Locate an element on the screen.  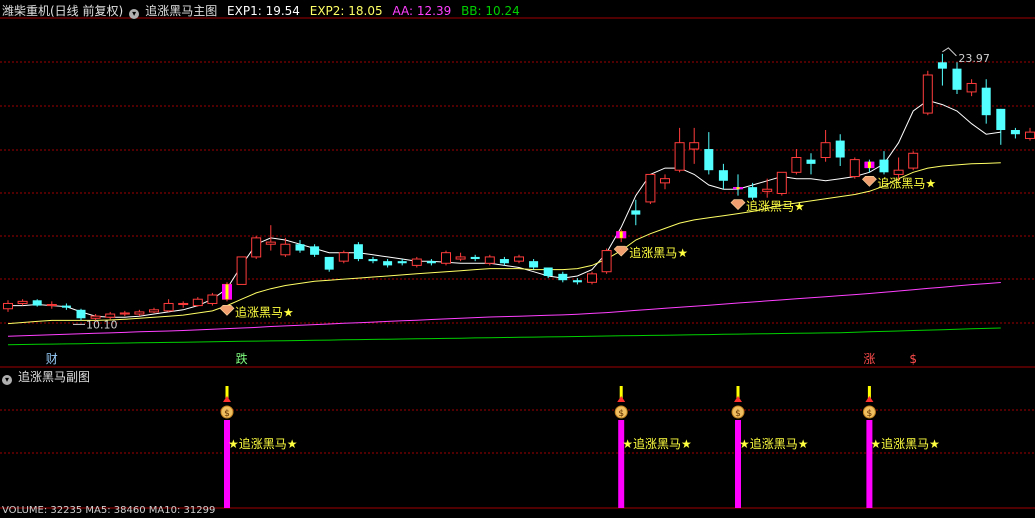
stock-name: 潍柴重机(日线 前复权) is located at coordinates (63, 11).